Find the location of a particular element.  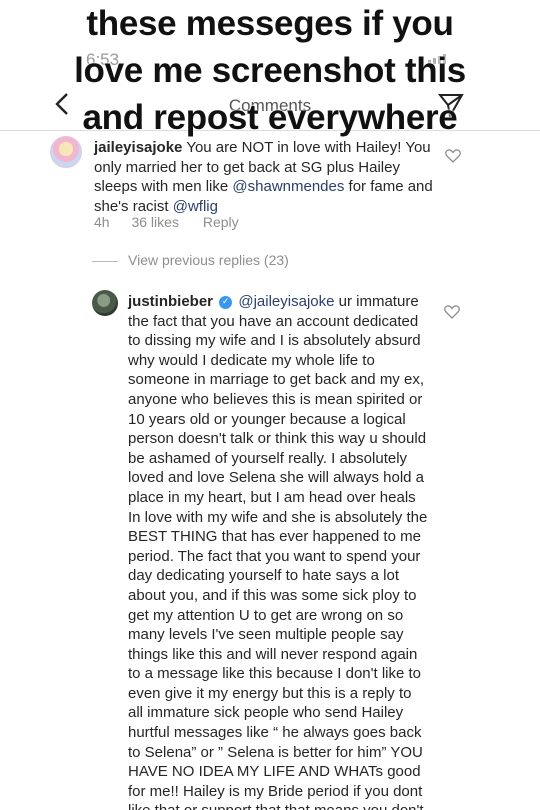

comment-likes: 36 likes is located at coordinates (154, 222).